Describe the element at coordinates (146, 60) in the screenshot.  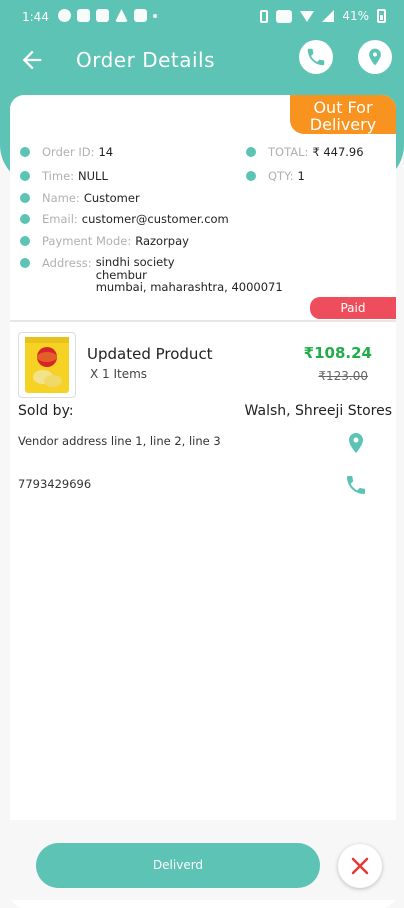
I see `page-title: Order Details` at that location.